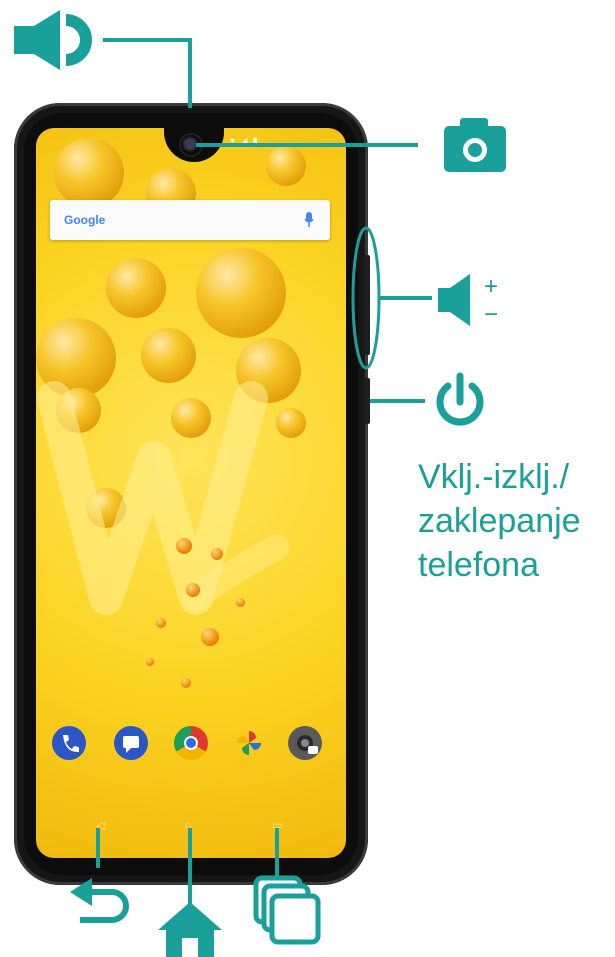 The image size is (615, 957). What do you see at coordinates (491, 286) in the screenshot?
I see `volume-plus: +` at bounding box center [491, 286].